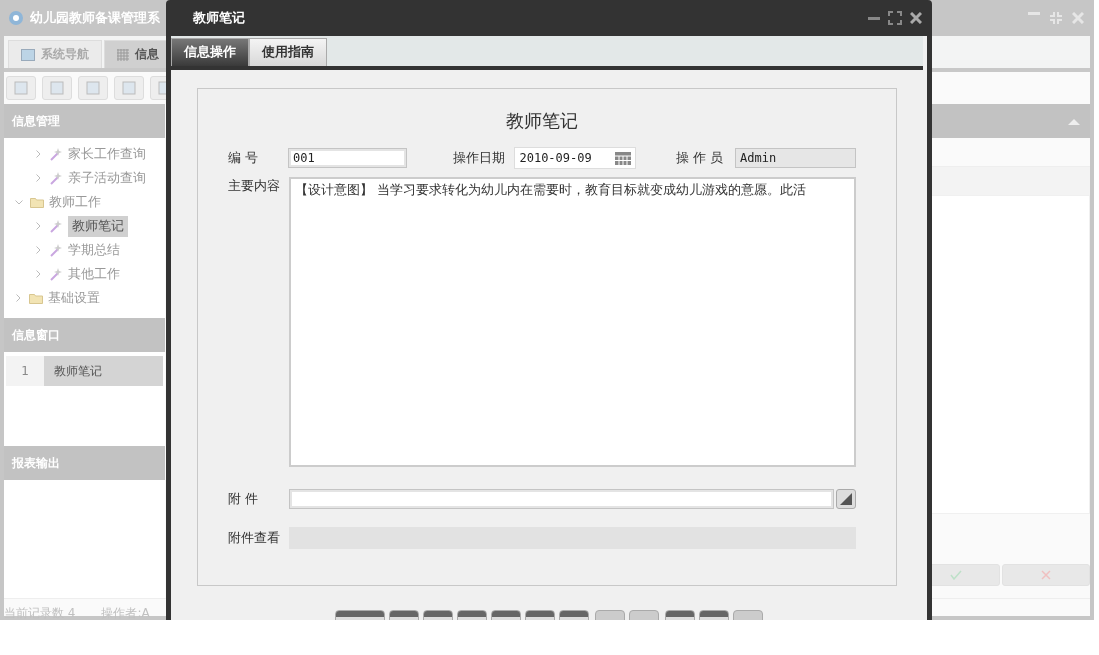 This screenshot has width=1099, height=655. Describe the element at coordinates (107, 178) in the screenshot. I see `tree-item: 亲子活动查询` at that location.